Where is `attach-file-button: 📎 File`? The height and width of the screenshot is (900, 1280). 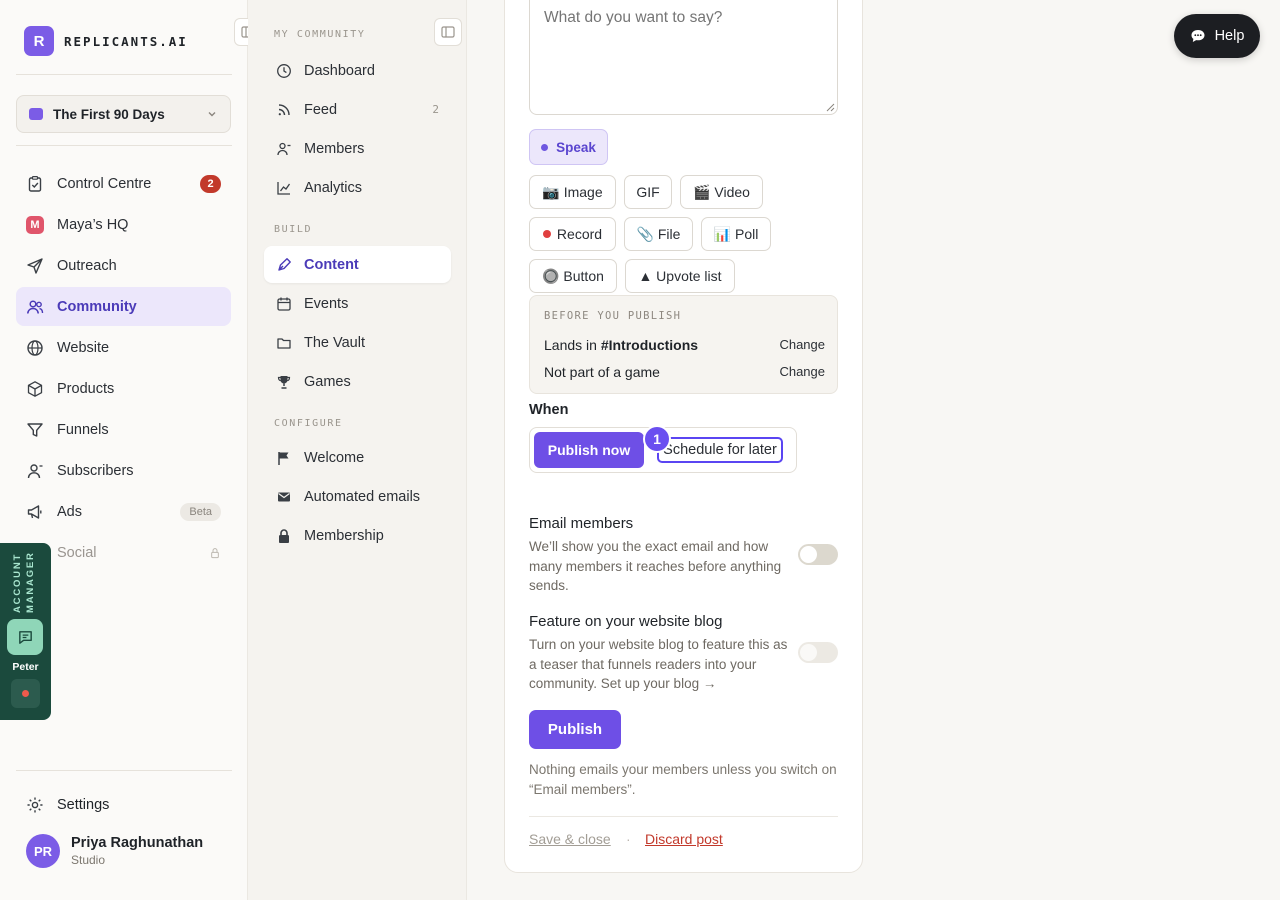 attach-file-button: 📎 File is located at coordinates (658, 234).